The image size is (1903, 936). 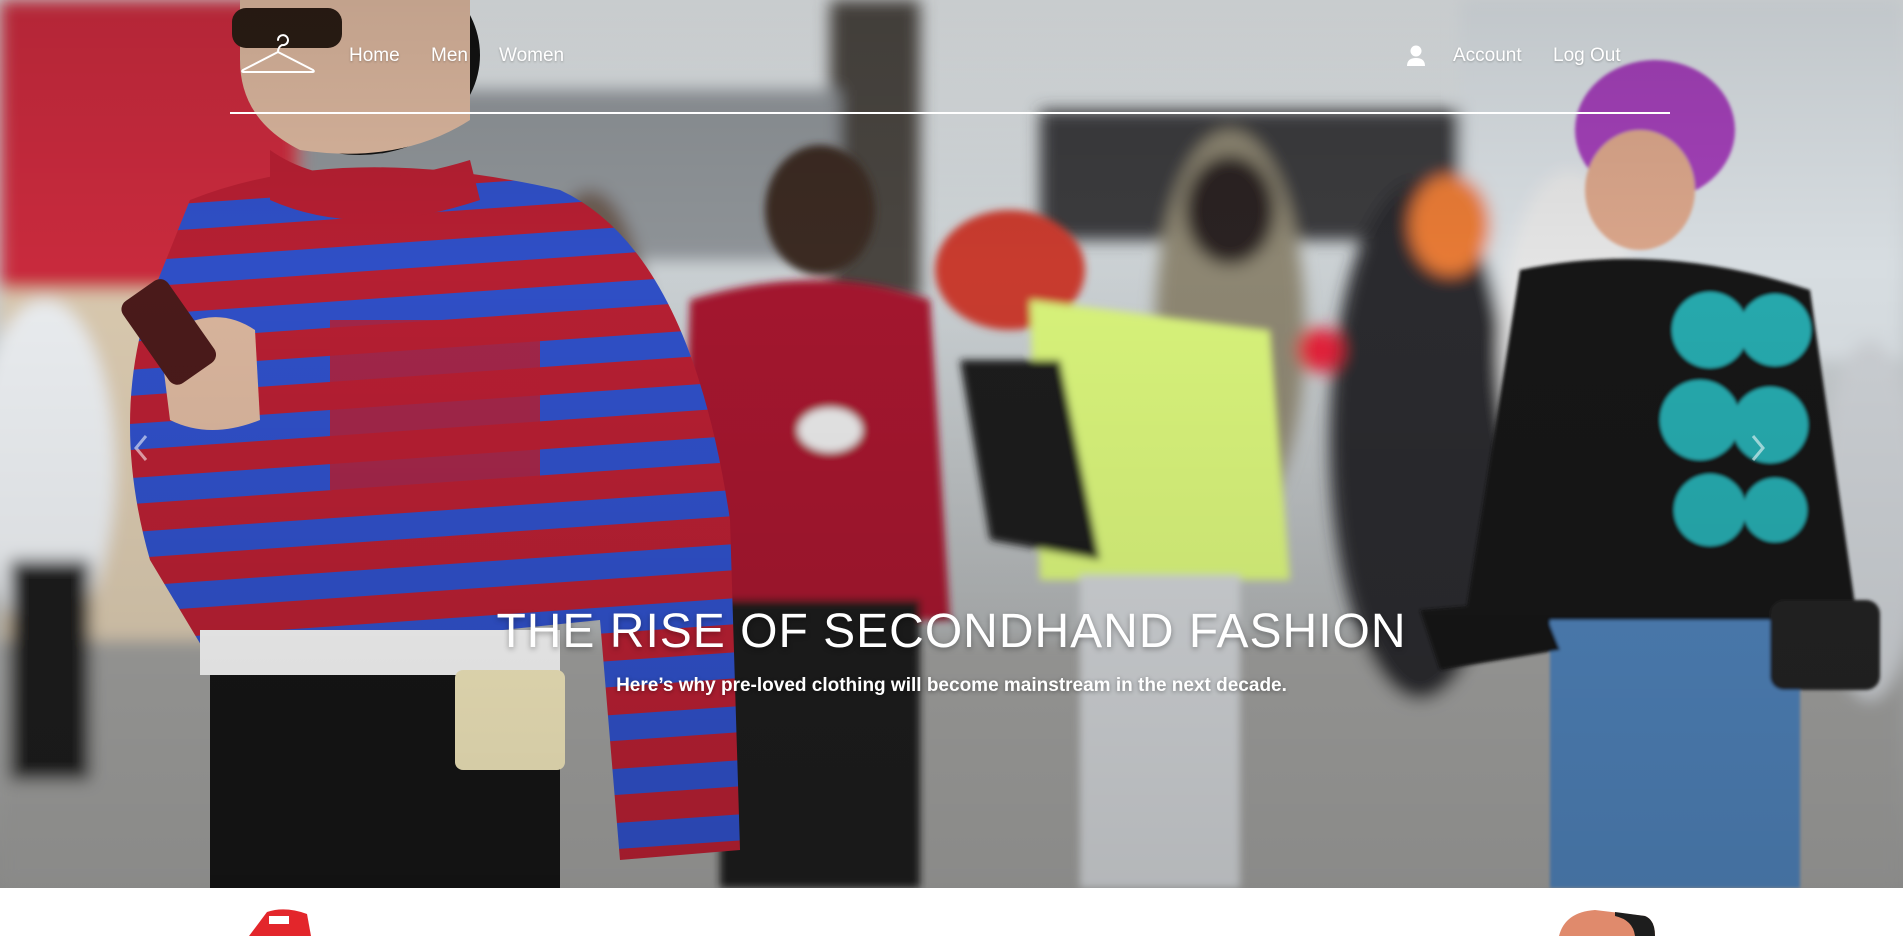 What do you see at coordinates (951, 912) in the screenshot?
I see `product-section` at bounding box center [951, 912].